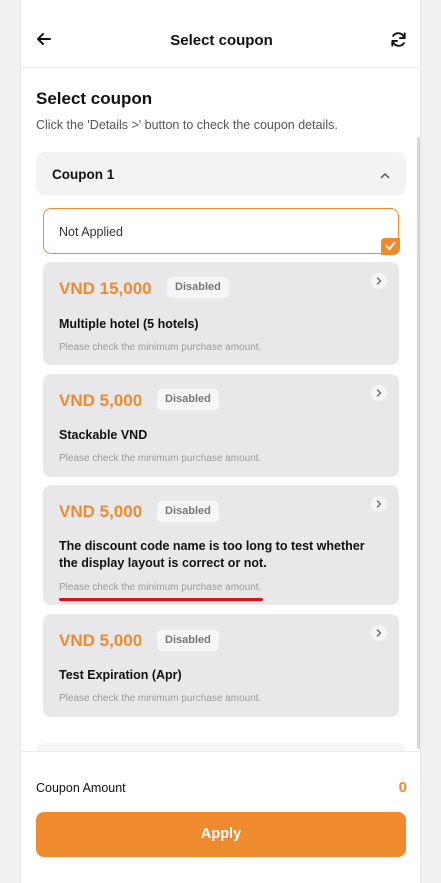 The image size is (441, 883). What do you see at coordinates (418, 443) in the screenshot?
I see `scrollbar` at bounding box center [418, 443].